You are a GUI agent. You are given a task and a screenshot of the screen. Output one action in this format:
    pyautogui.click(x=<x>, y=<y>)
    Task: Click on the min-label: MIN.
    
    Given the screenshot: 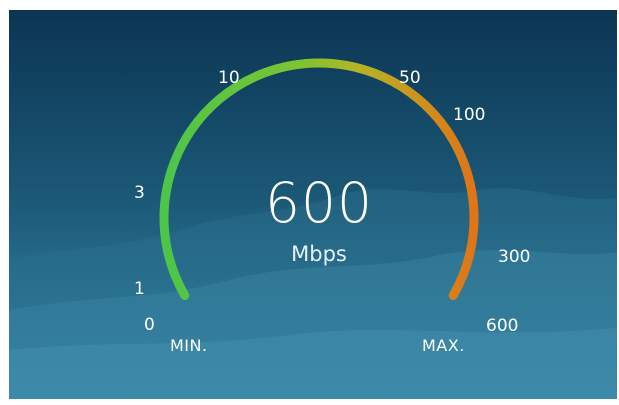 What is the action you would take?
    pyautogui.click(x=189, y=345)
    